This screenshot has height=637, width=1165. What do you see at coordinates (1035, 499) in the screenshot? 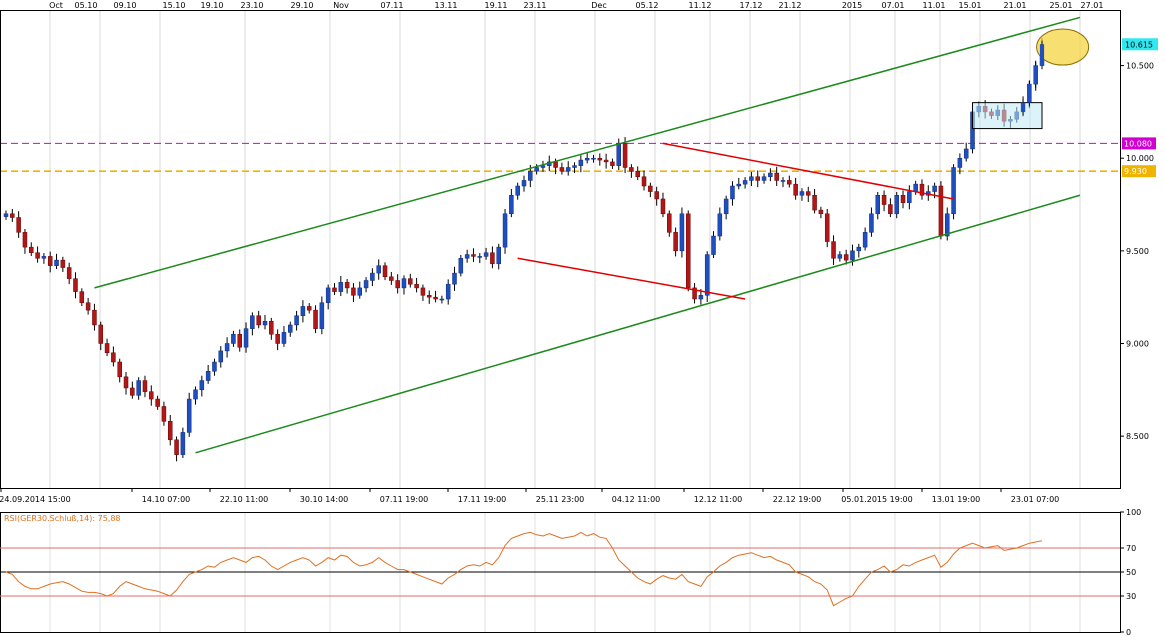
I see `bottom-axis-label: 23.01 07:00` at bounding box center [1035, 499].